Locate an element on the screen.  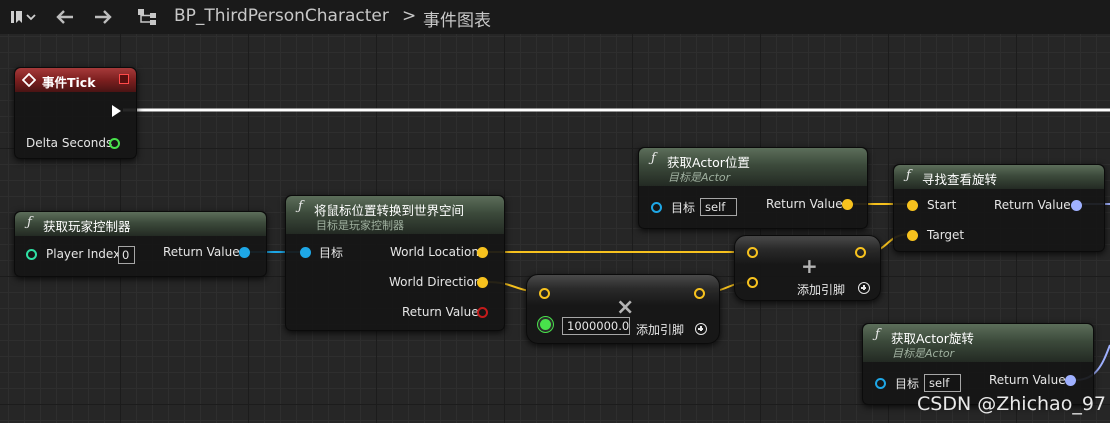
target-label: 目标 is located at coordinates (331, 253).